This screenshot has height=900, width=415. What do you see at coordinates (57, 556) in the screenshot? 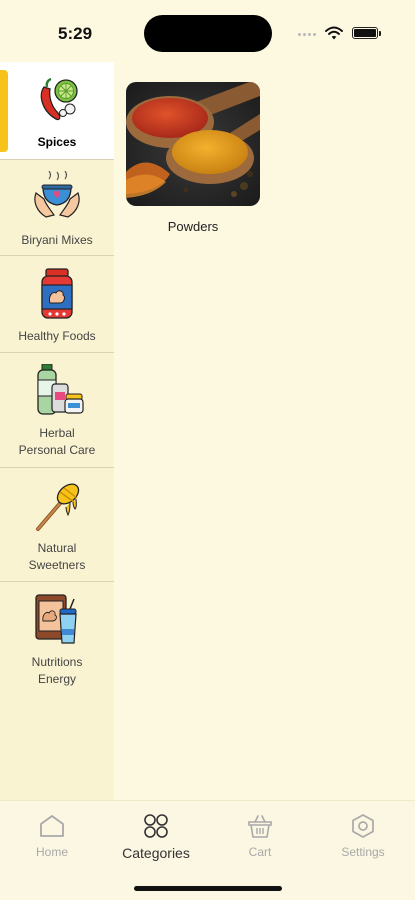
I see `sidebar-item-label: Natural Sweetners` at bounding box center [57, 556].